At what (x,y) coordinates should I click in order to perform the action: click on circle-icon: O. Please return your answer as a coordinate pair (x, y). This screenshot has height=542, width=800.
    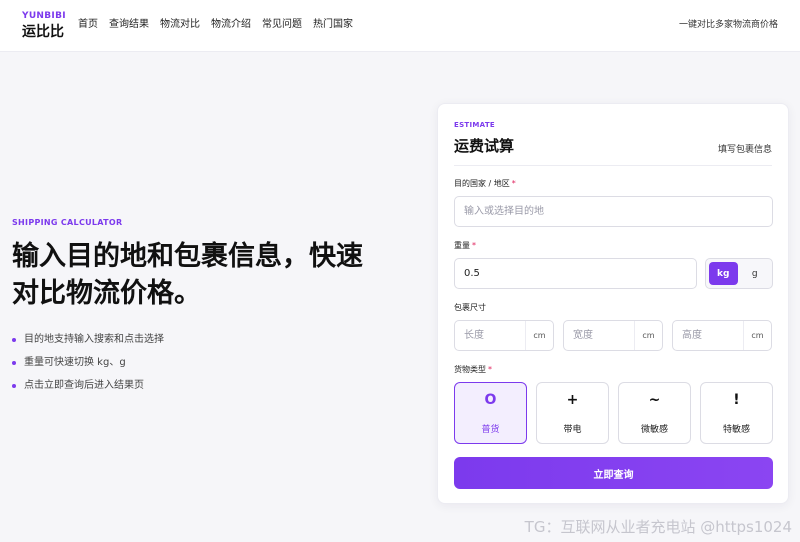
    Looking at the image, I should click on (490, 400).